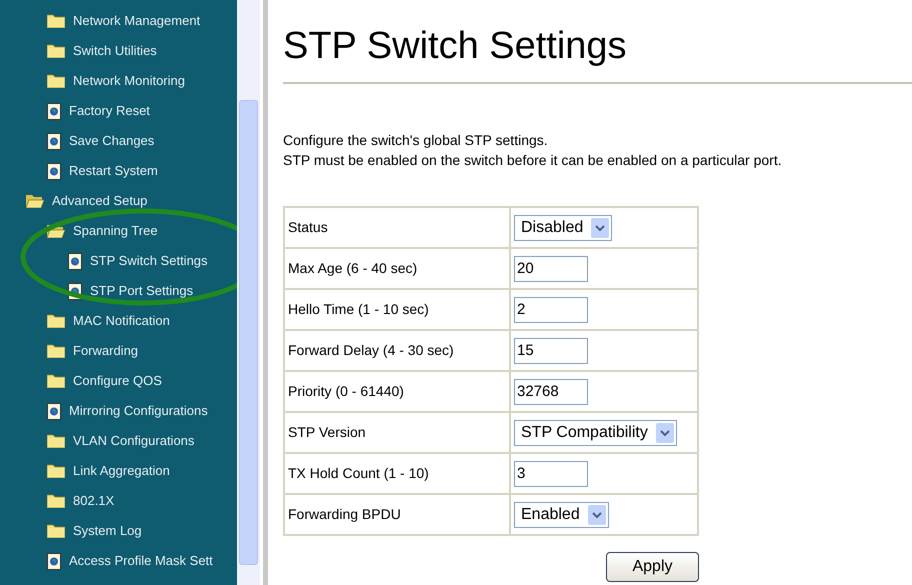 This screenshot has width=912, height=585. Describe the element at coordinates (111, 141) in the screenshot. I see `tree-item: Save Changes` at that location.